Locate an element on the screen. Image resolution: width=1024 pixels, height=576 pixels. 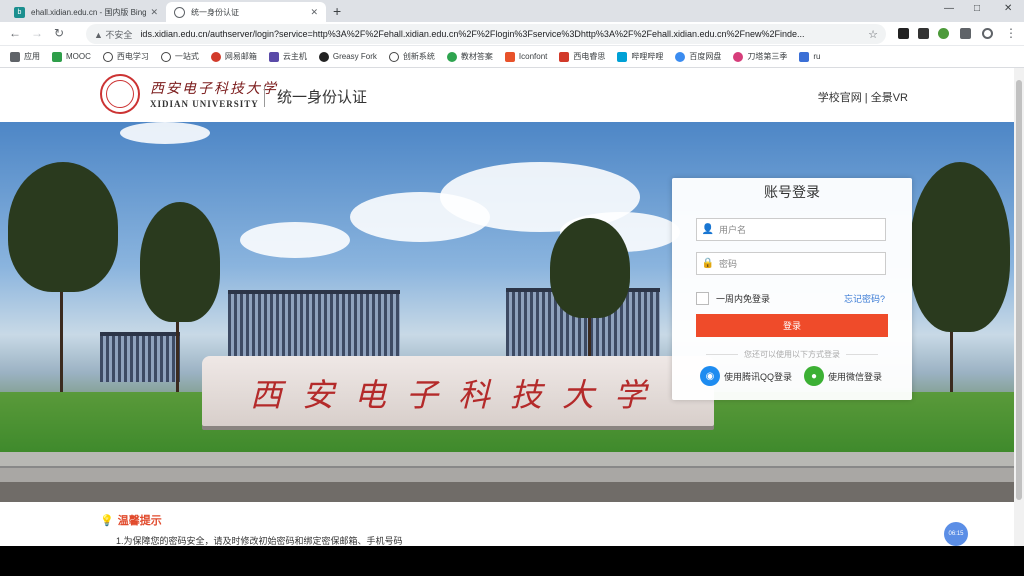
bookmark-label: 西电睿思 is located at coordinates (589, 56).